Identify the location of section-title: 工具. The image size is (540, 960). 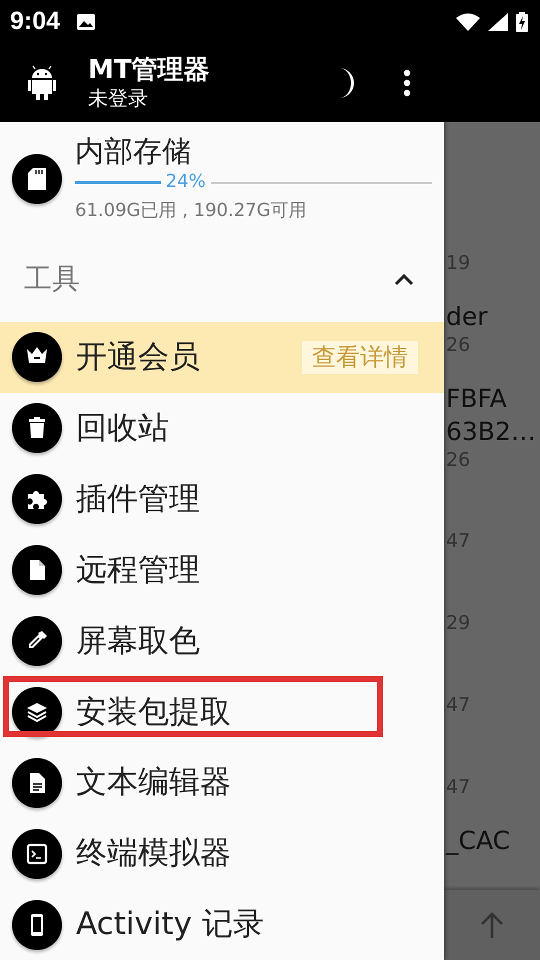
(52, 278).